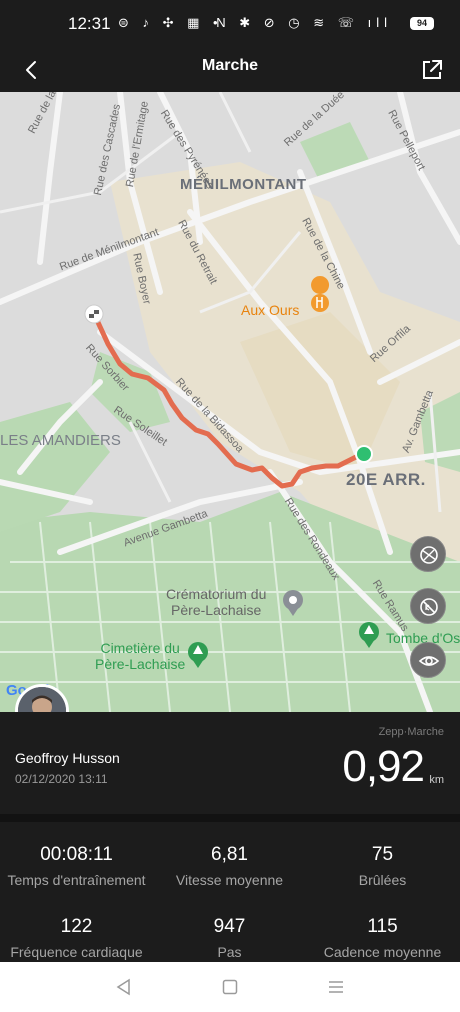  Describe the element at coordinates (422, 23) in the screenshot. I see `battery-icon: 94` at that location.